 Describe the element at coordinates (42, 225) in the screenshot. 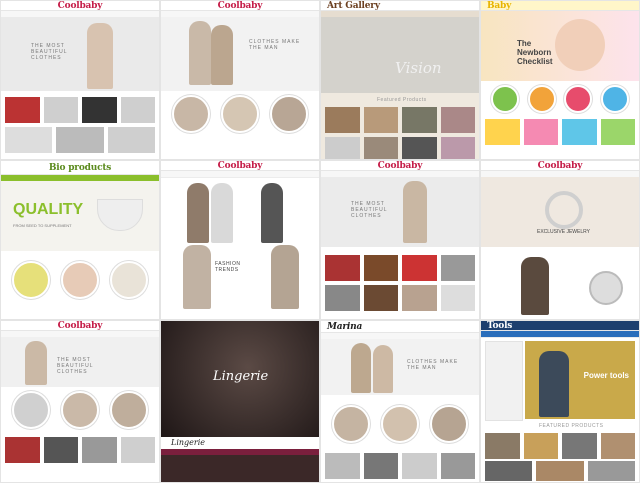

I see `hero-subtitle: FROM SEED TO SUPPLEMENT` at that location.